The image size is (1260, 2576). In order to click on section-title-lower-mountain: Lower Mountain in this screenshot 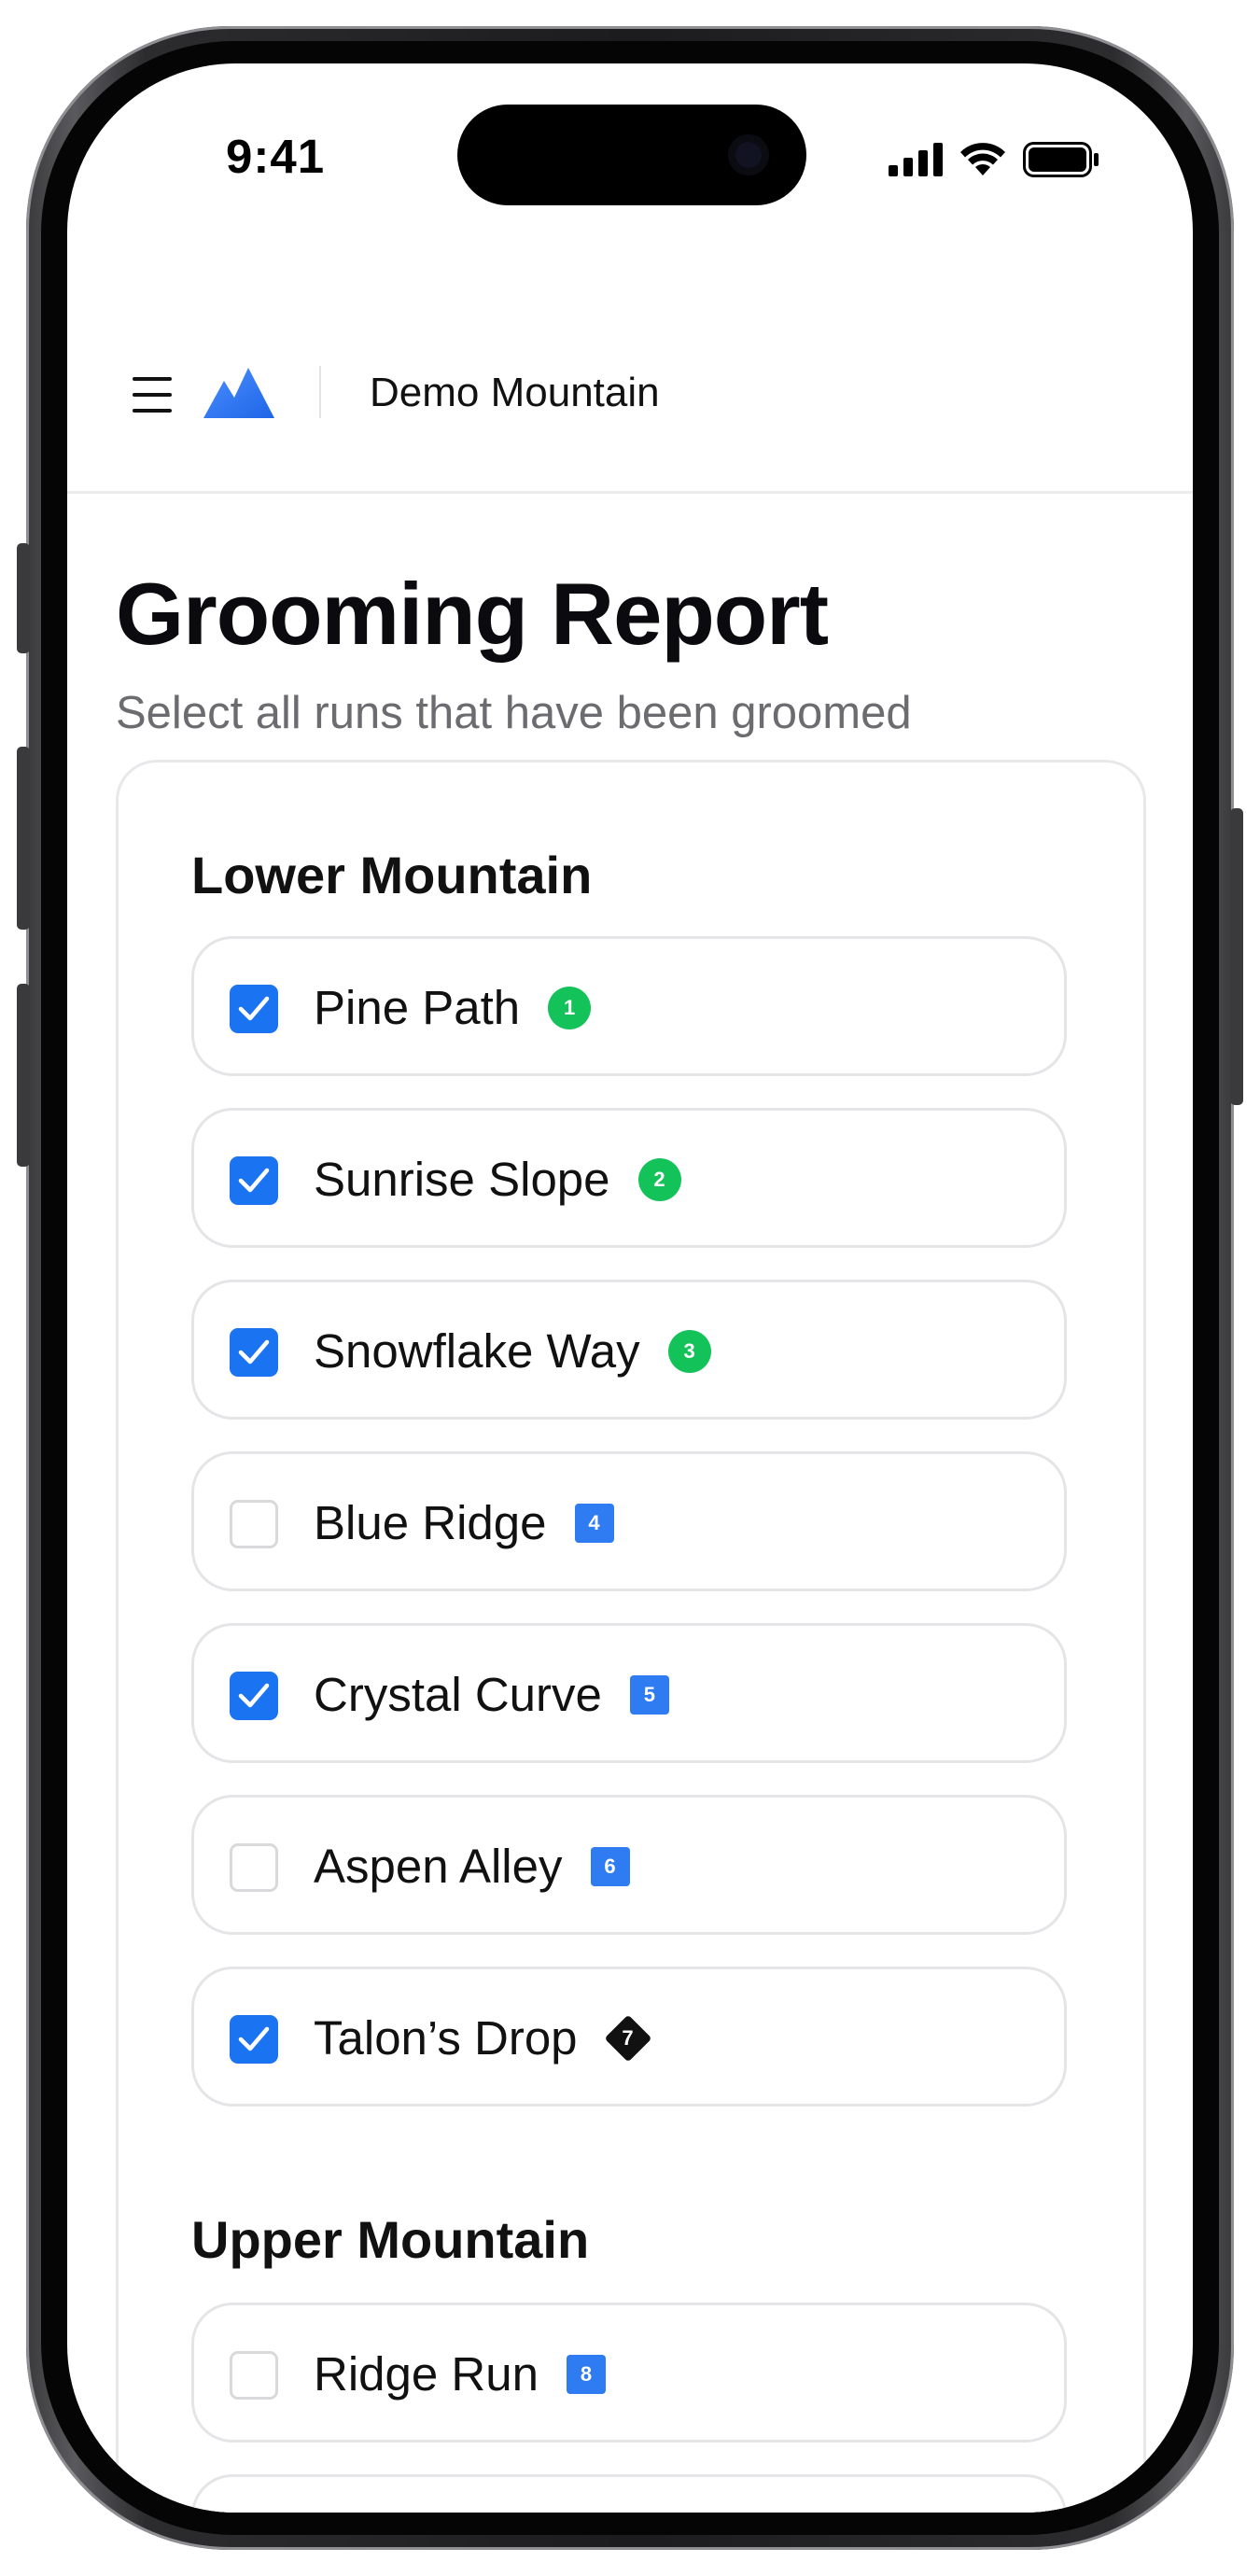, I will do `click(392, 875)`.